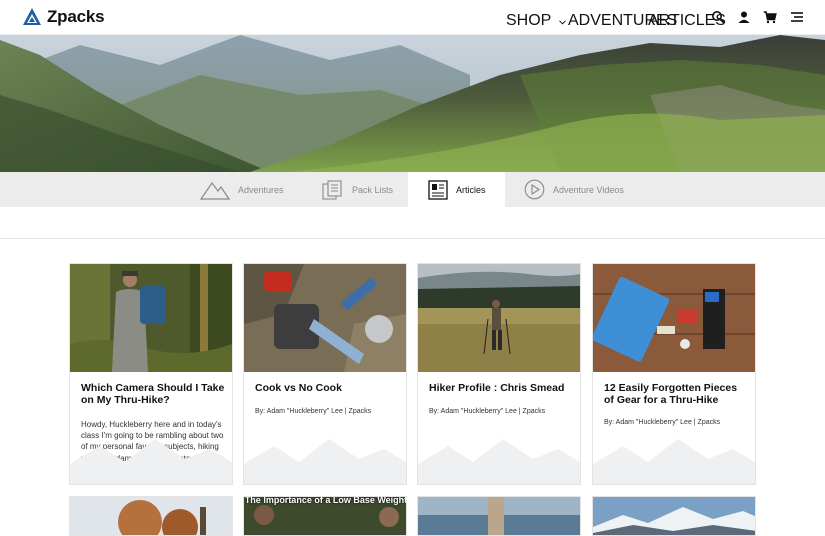  I want to click on site-header: Zpacks SHOP ADVENTURES ARTICLES, so click(412, 17).